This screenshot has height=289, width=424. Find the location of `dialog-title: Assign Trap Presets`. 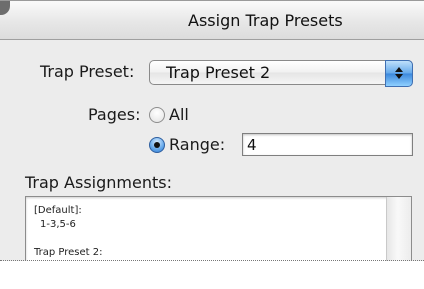

dialog-title: Assign Trap Presets is located at coordinates (265, 20).